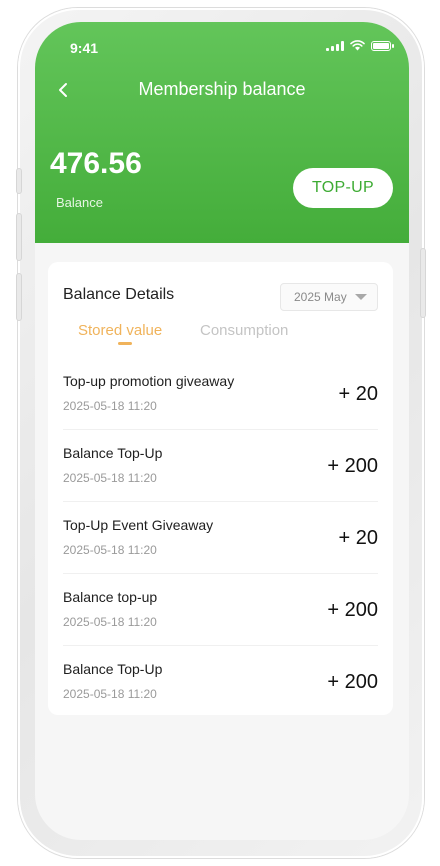 Image resolution: width=440 pixels, height=866 pixels. I want to click on date-filter-value: 2025 May, so click(320, 297).